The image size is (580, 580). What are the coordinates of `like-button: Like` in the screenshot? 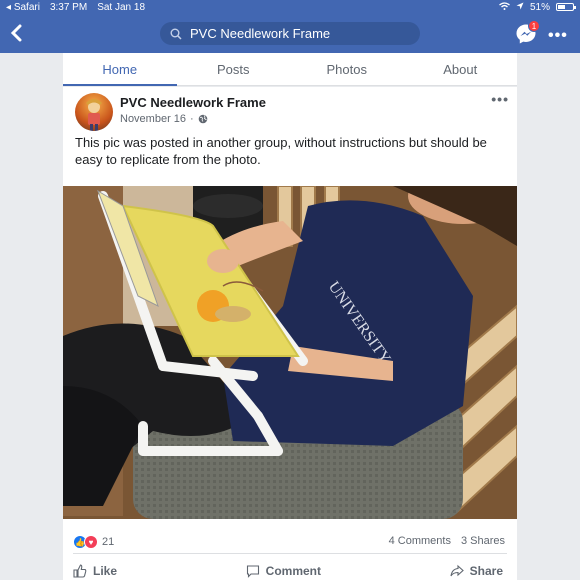 It's located at (95, 571).